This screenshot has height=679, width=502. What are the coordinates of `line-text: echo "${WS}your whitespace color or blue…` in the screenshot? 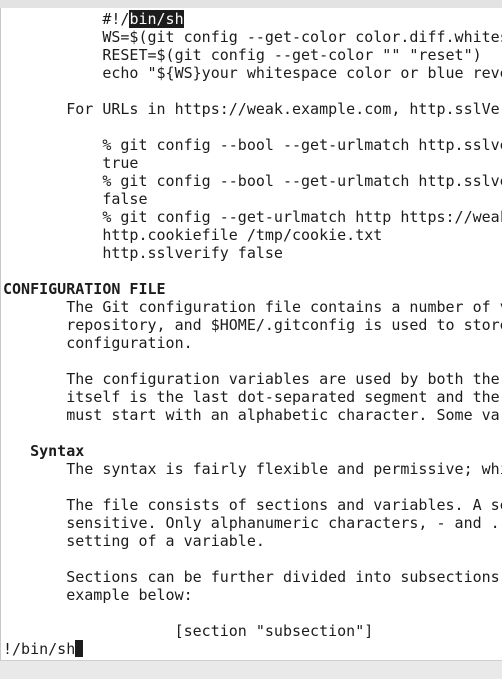 It's located at (302, 73).